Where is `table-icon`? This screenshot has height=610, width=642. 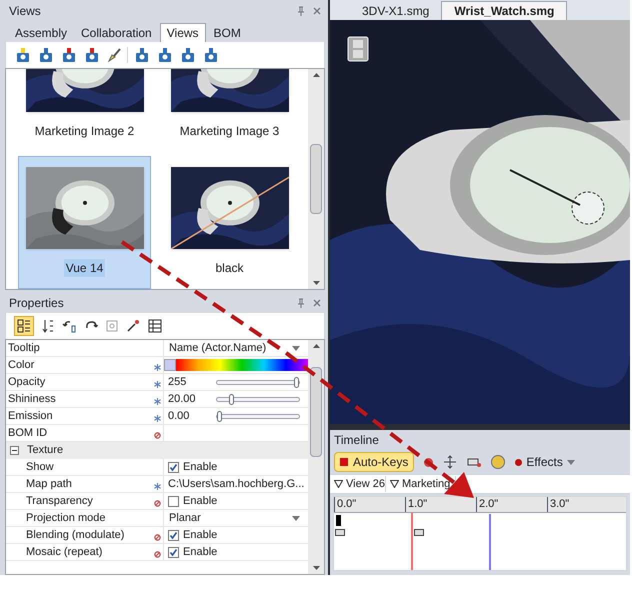
table-icon is located at coordinates (155, 326).